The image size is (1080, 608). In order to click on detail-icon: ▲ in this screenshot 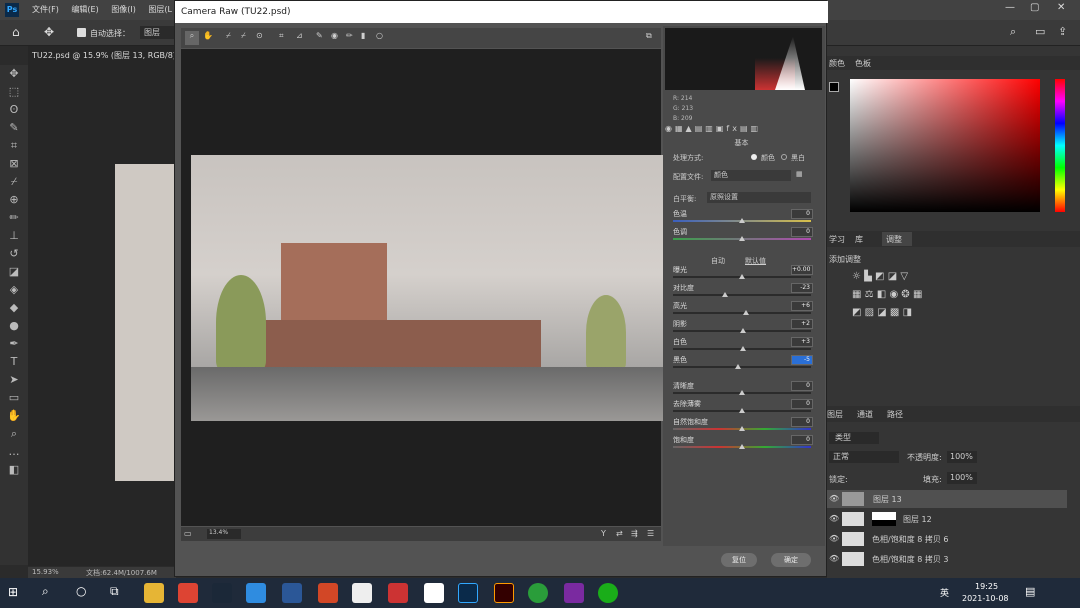, I will do `click(690, 128)`.